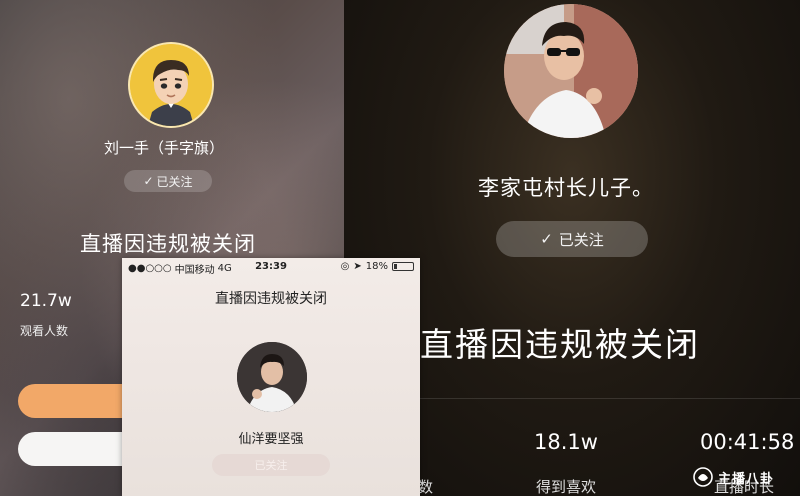 The width and height of the screenshot is (800, 496). What do you see at coordinates (747, 442) in the screenshot?
I see `stream-duration: 00:41:58` at bounding box center [747, 442].